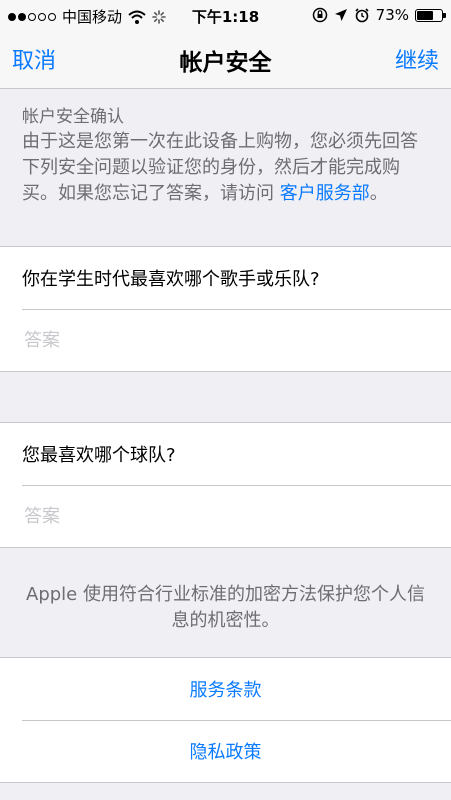  What do you see at coordinates (171, 279) in the screenshot?
I see `question-text: 你在学生时代最喜欢哪个歌手或乐队?` at bounding box center [171, 279].